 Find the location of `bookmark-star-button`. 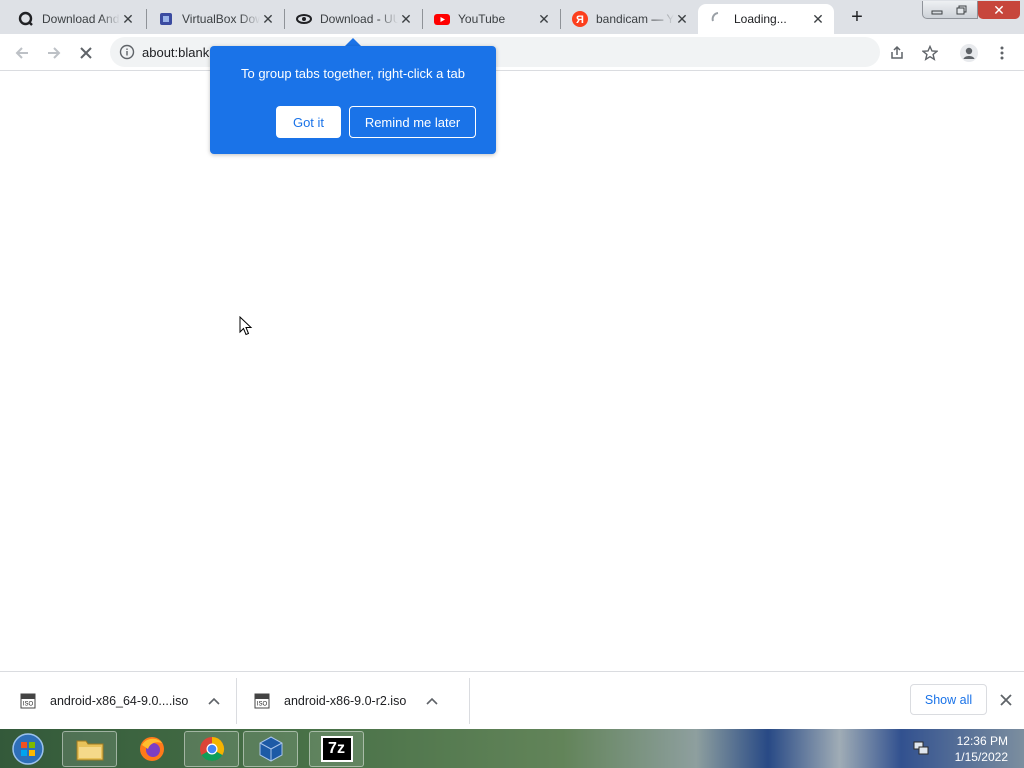

bookmark-star-button is located at coordinates (930, 53).